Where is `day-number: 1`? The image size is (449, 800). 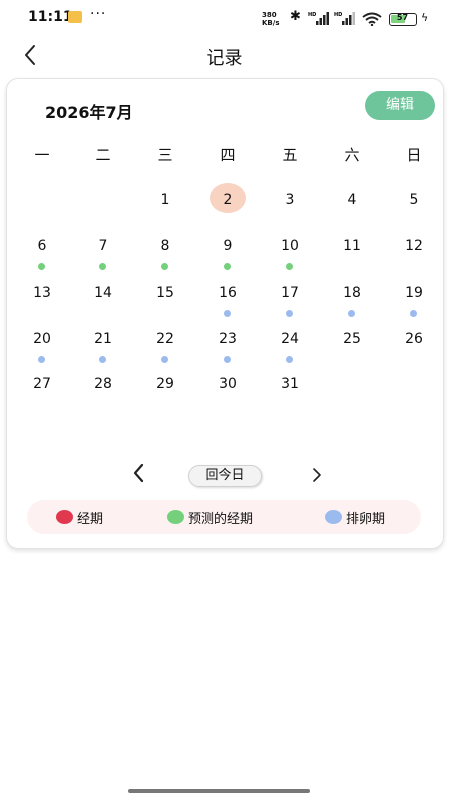
day-number: 1 is located at coordinates (165, 200).